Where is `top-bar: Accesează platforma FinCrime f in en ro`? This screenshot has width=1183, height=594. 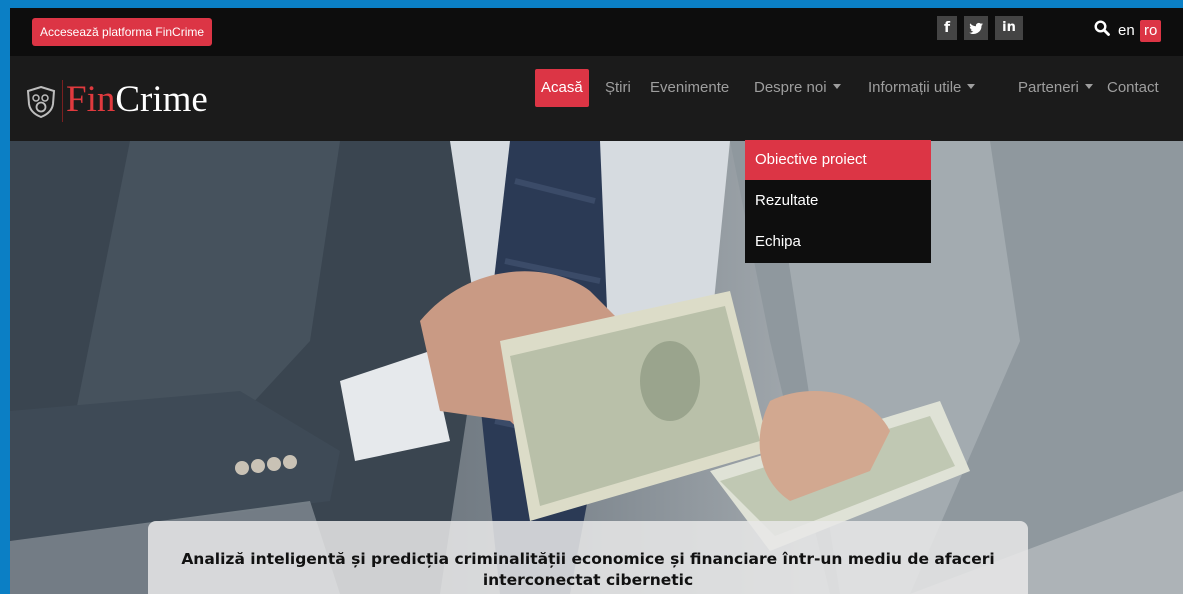
top-bar: Accesează platforma FinCrime f in en ro is located at coordinates (596, 32).